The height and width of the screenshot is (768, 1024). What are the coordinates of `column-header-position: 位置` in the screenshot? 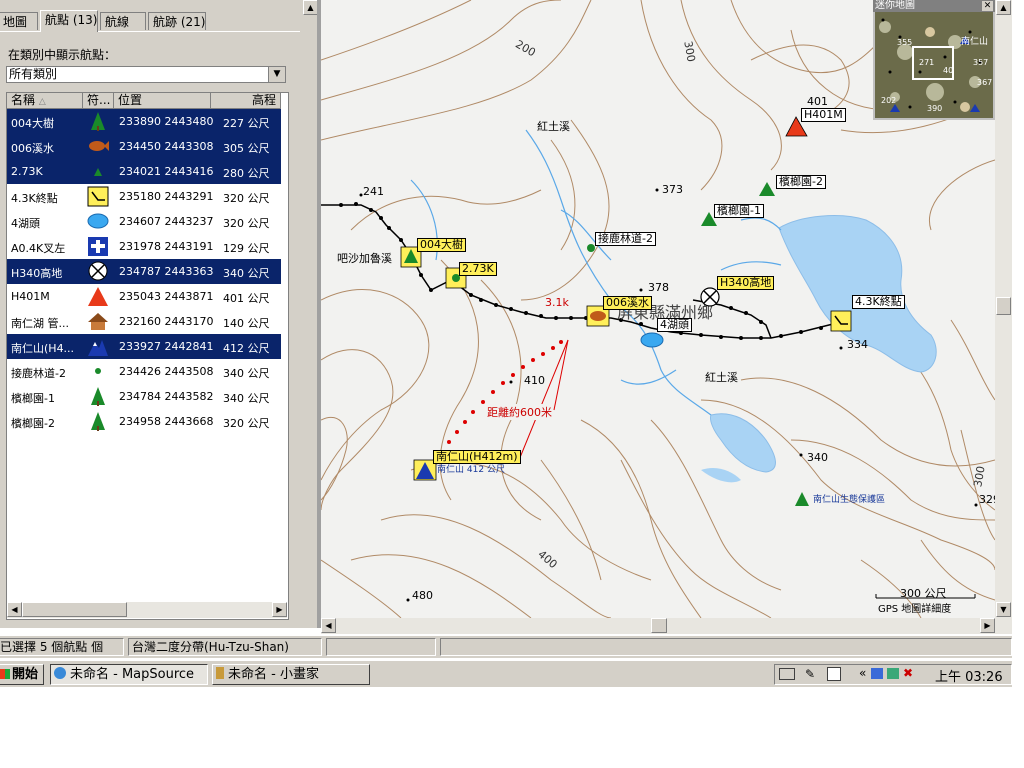 It's located at (162, 101).